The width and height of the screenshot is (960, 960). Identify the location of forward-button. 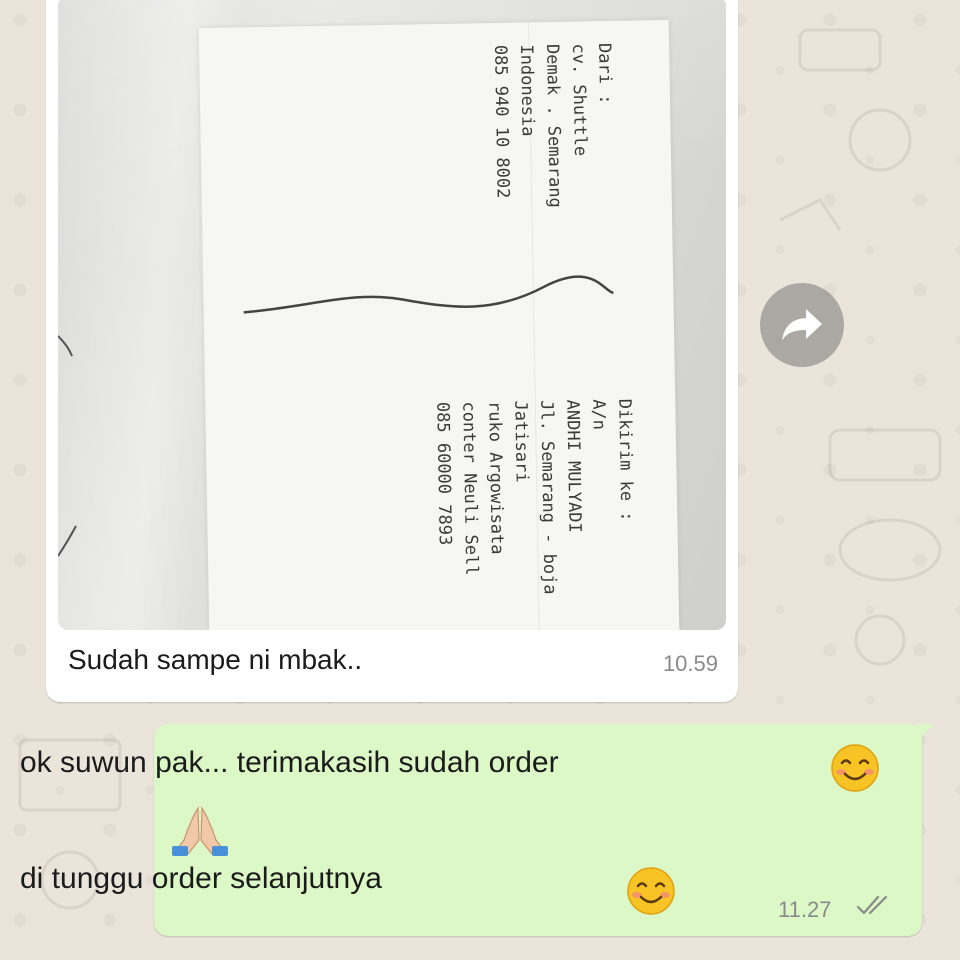
(802, 325).